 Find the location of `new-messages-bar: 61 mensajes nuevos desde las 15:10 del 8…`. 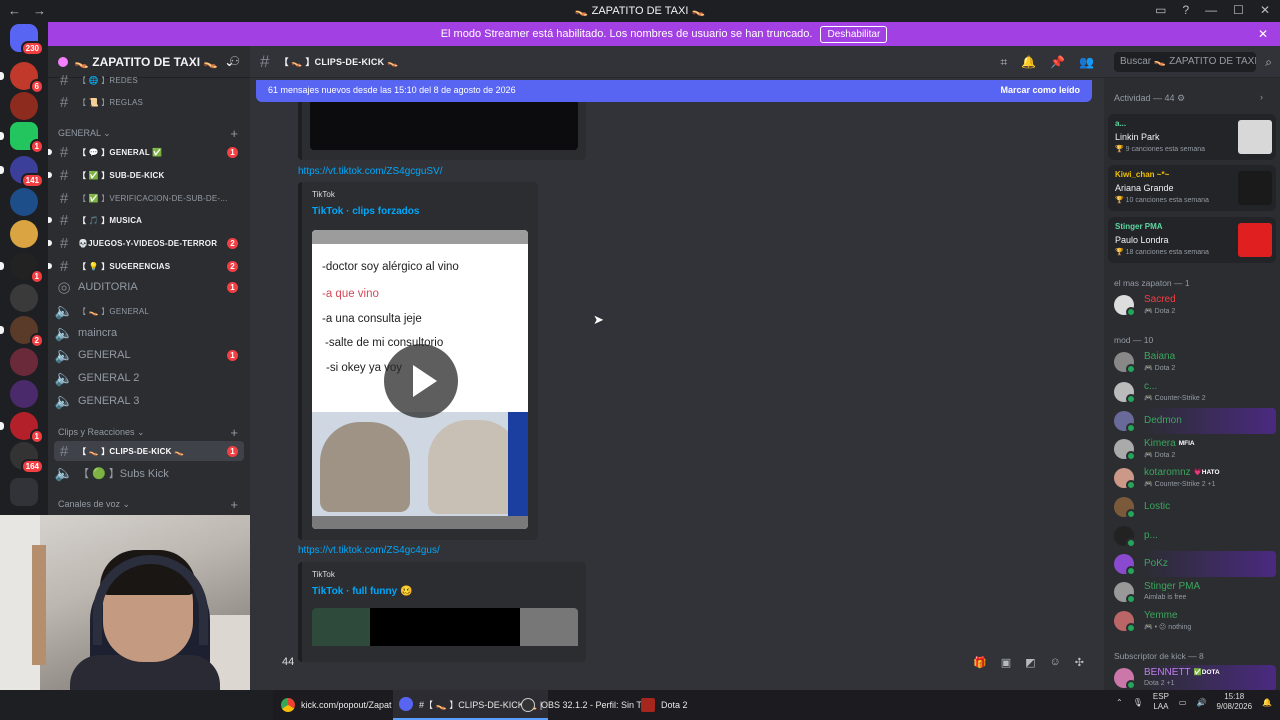

new-messages-bar: 61 mensajes nuevos desde las 15:10 del 8… is located at coordinates (674, 91).